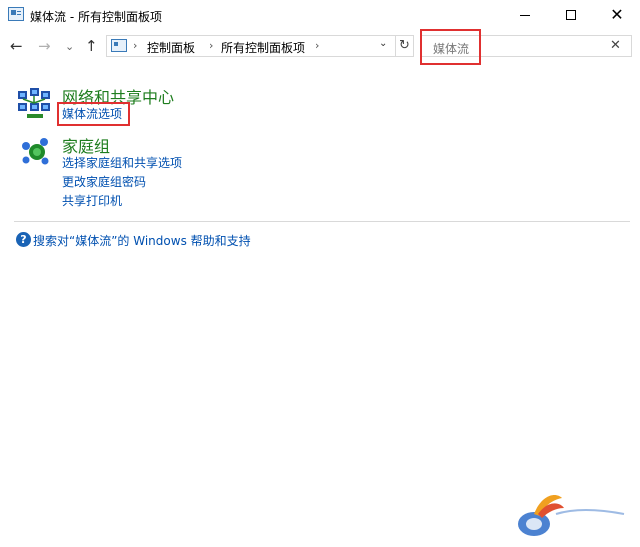  Describe the element at coordinates (404, 45) in the screenshot. I see `refresh-button: ↻` at that location.